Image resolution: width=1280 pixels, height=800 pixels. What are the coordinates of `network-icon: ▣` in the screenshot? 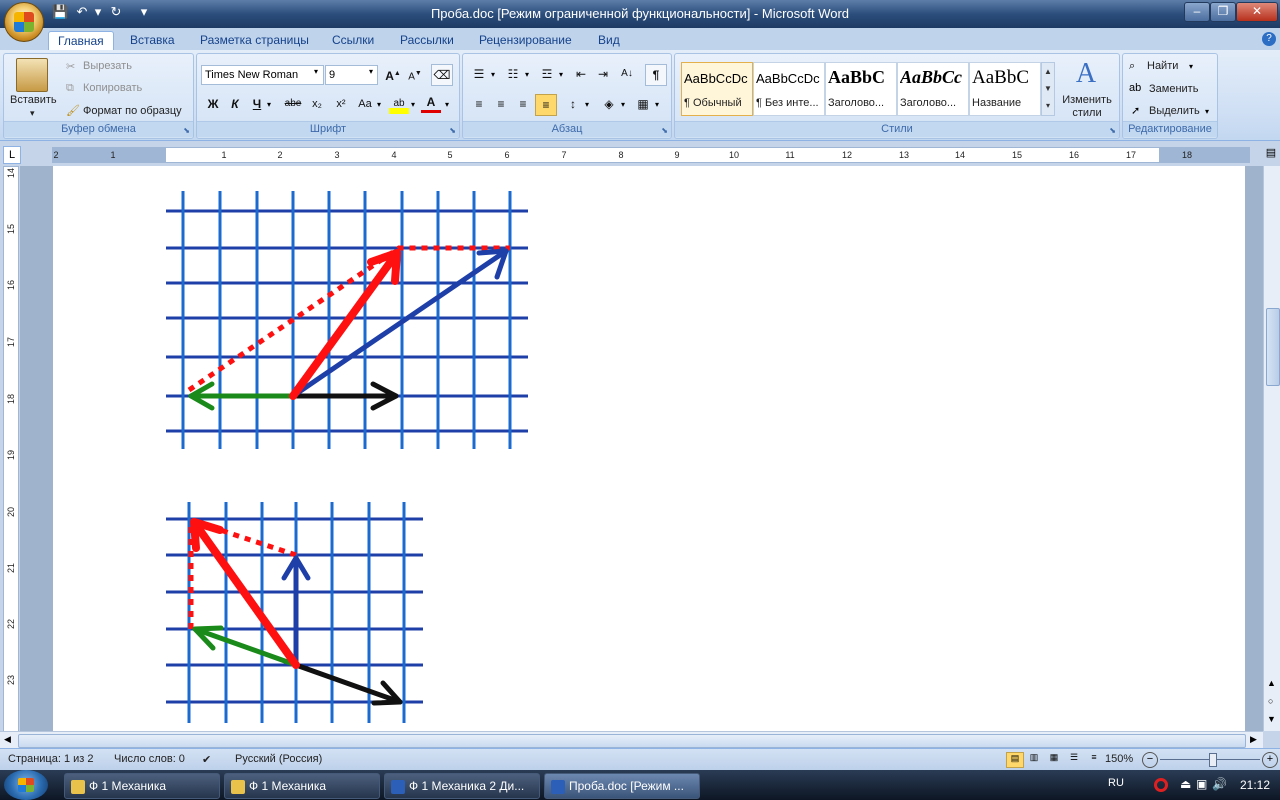 It's located at (1201, 784).